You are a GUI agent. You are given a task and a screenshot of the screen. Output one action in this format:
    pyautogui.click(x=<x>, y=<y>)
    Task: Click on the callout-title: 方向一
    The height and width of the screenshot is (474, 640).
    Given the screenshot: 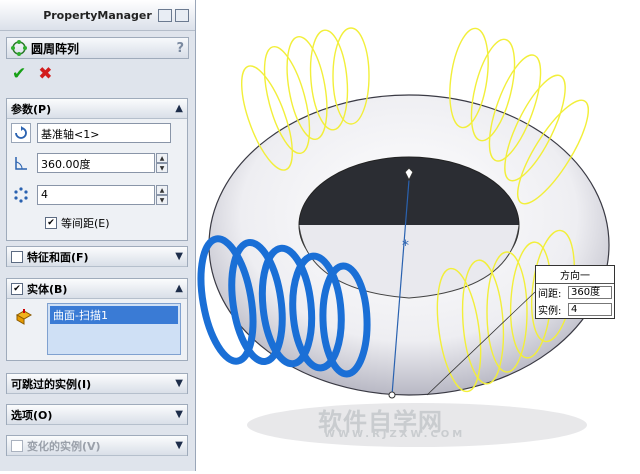 What is the action you would take?
    pyautogui.click(x=575, y=275)
    